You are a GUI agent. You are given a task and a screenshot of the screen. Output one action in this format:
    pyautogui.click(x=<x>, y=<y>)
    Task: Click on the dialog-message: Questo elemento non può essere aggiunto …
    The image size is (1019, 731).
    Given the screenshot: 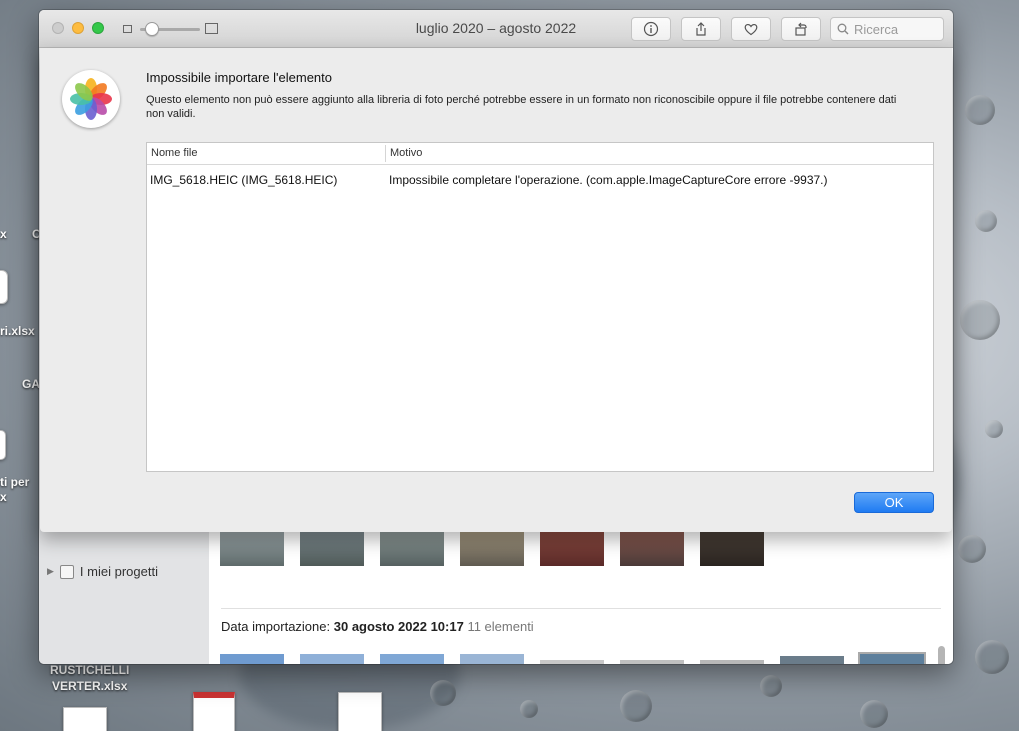 What is the action you would take?
    pyautogui.click(x=521, y=107)
    